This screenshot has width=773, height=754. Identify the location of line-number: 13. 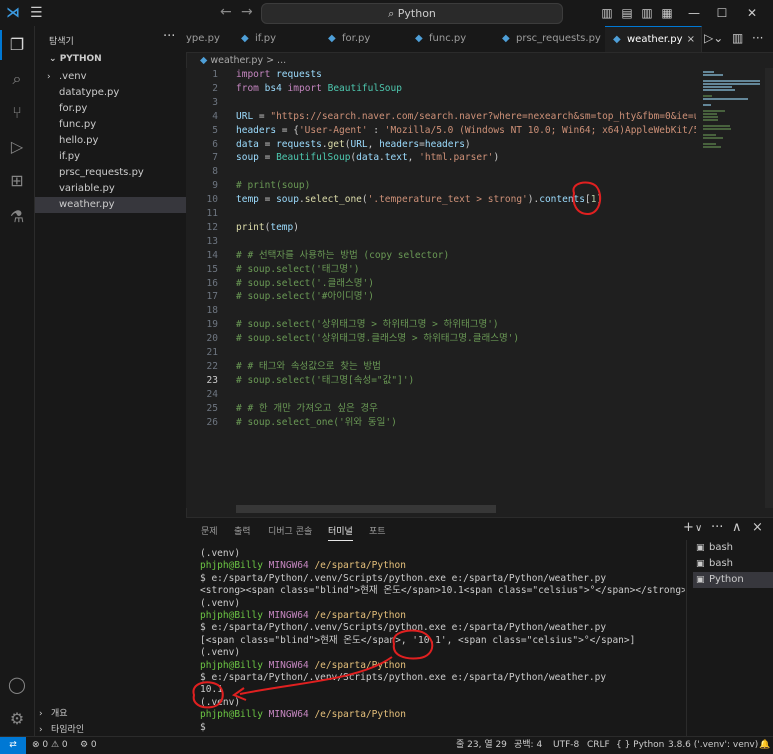
(212, 241).